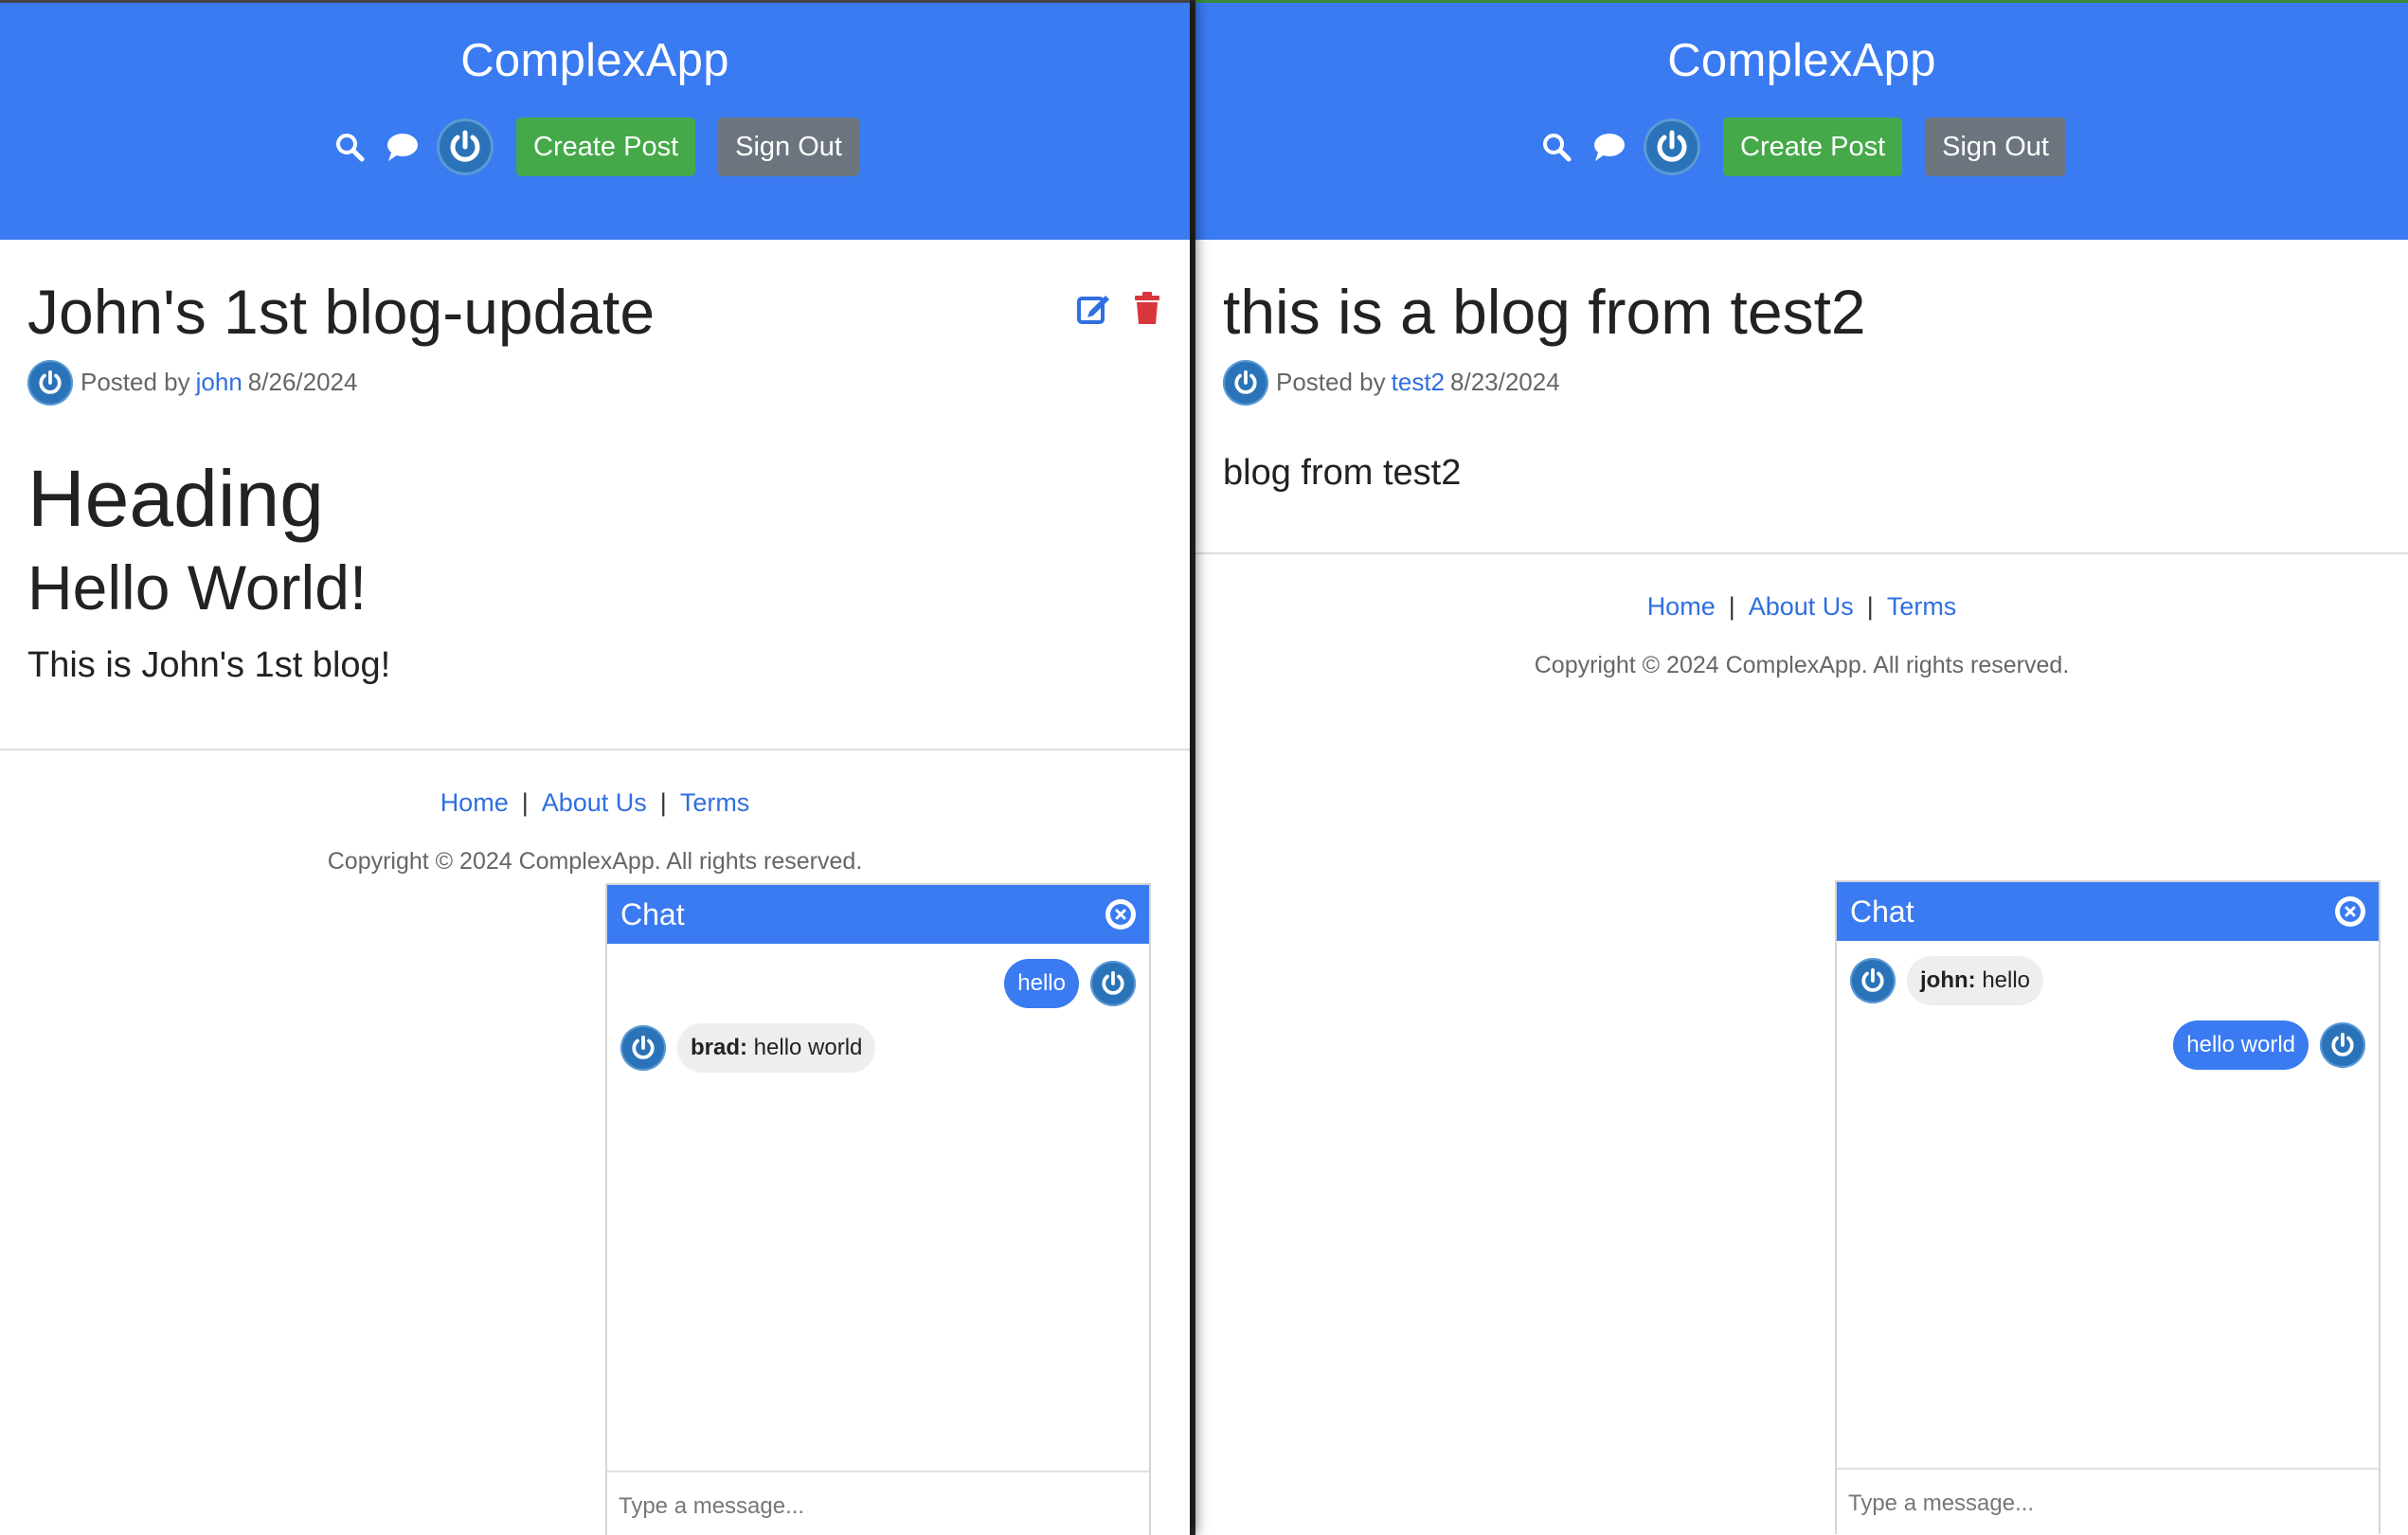 The image size is (2408, 1535). I want to click on post-actions, so click(1118, 310).